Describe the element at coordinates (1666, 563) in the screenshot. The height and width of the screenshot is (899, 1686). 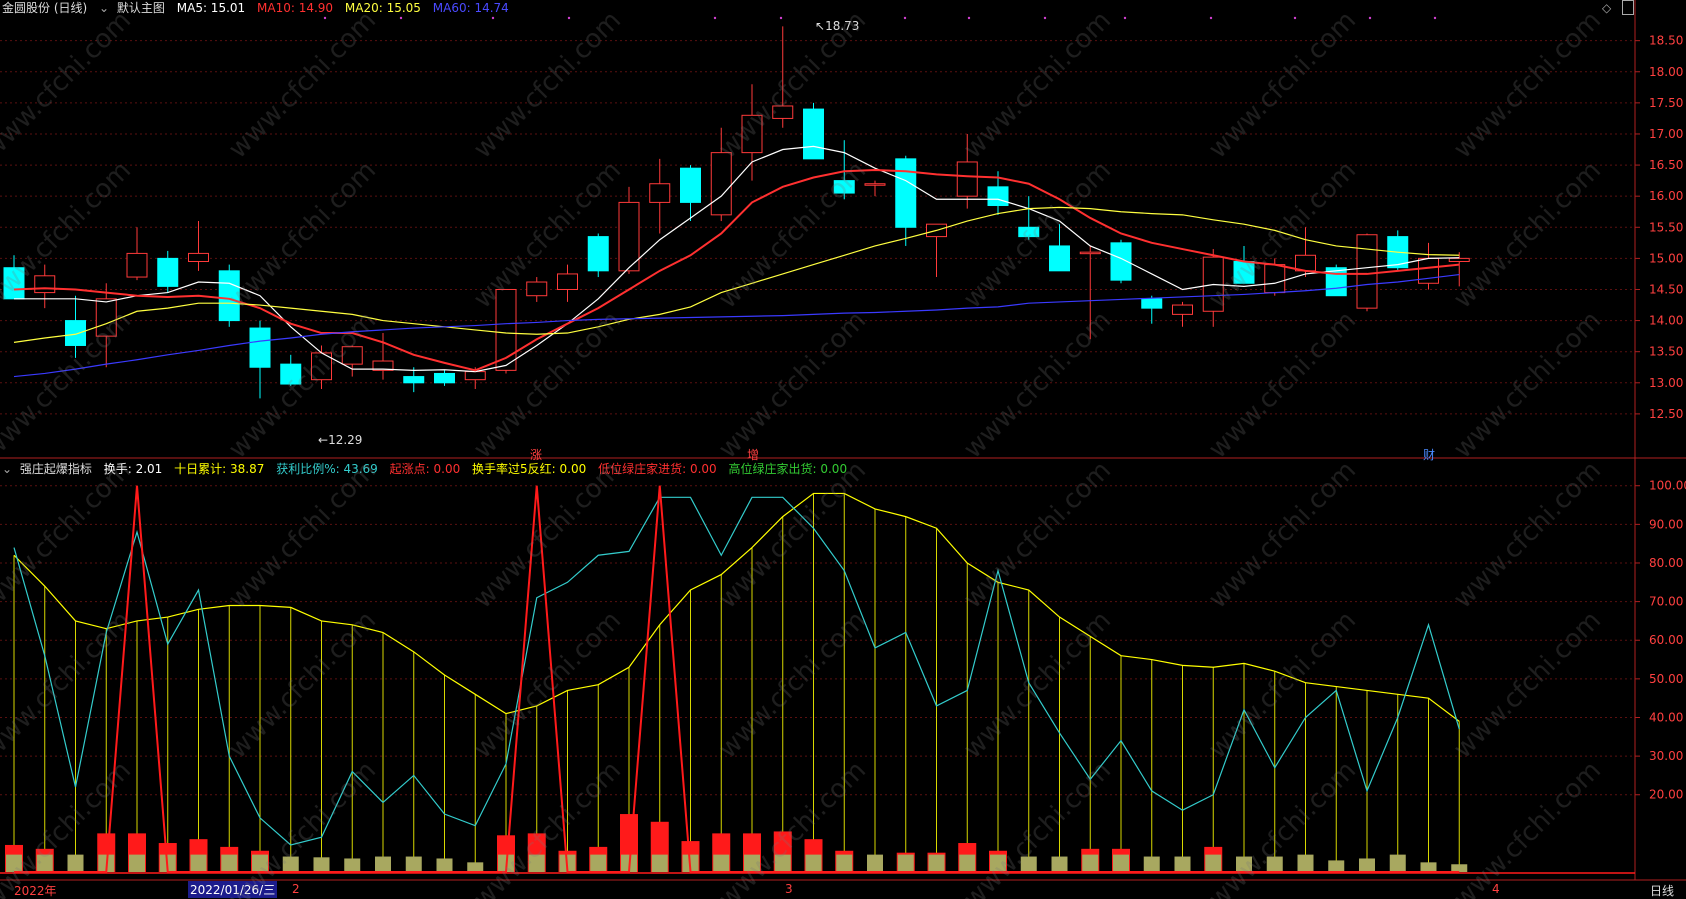
I see `indicator-tick-label: 80.00` at that location.